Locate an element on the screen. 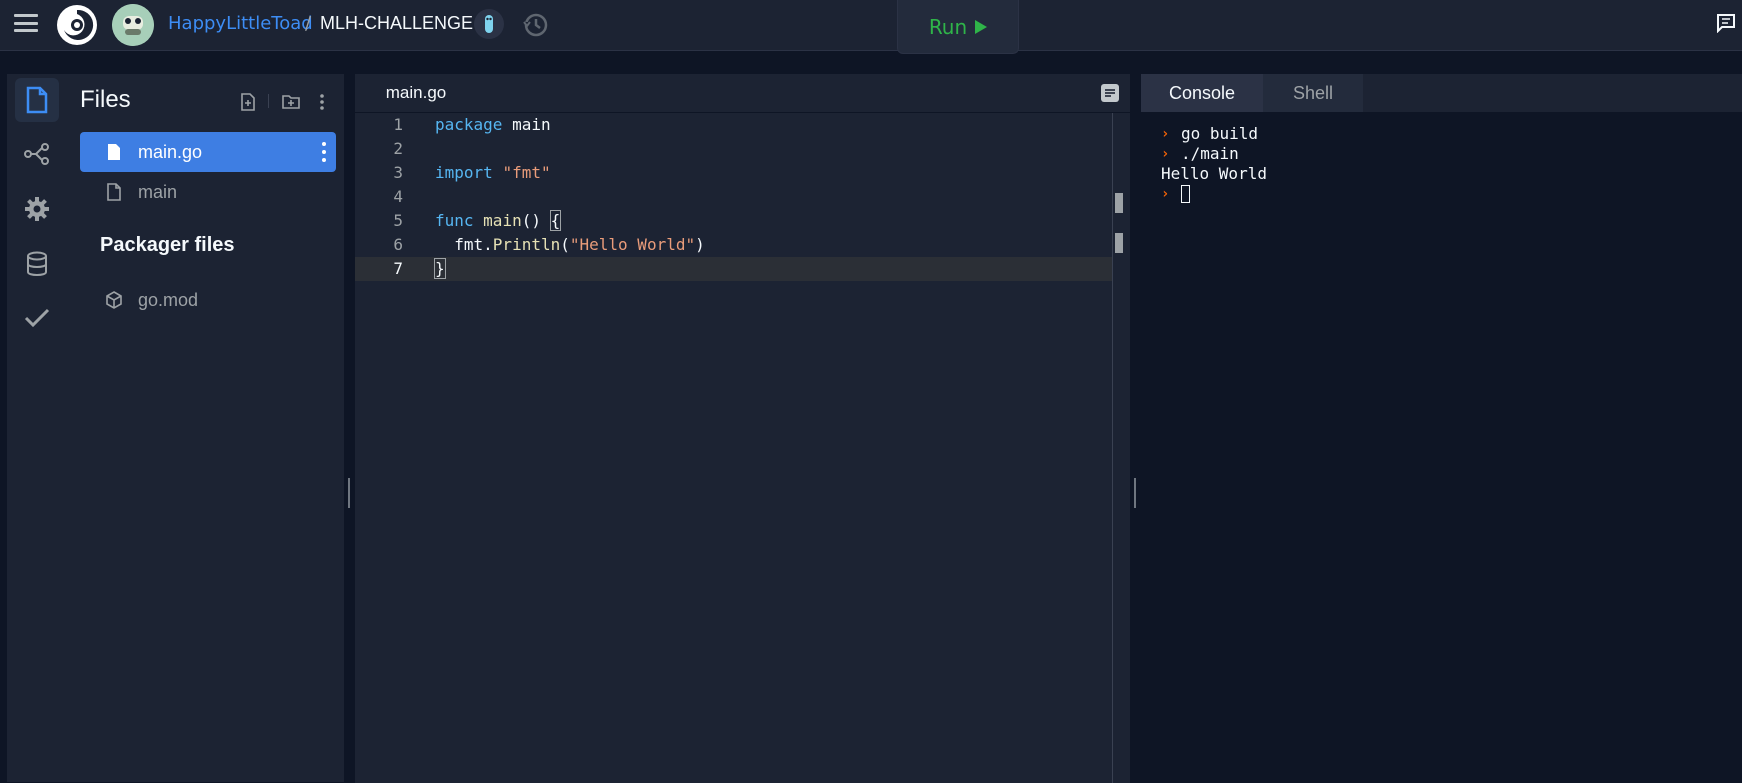 This screenshot has height=783, width=1742. tab-main-go: main.go is located at coordinates (416, 93).